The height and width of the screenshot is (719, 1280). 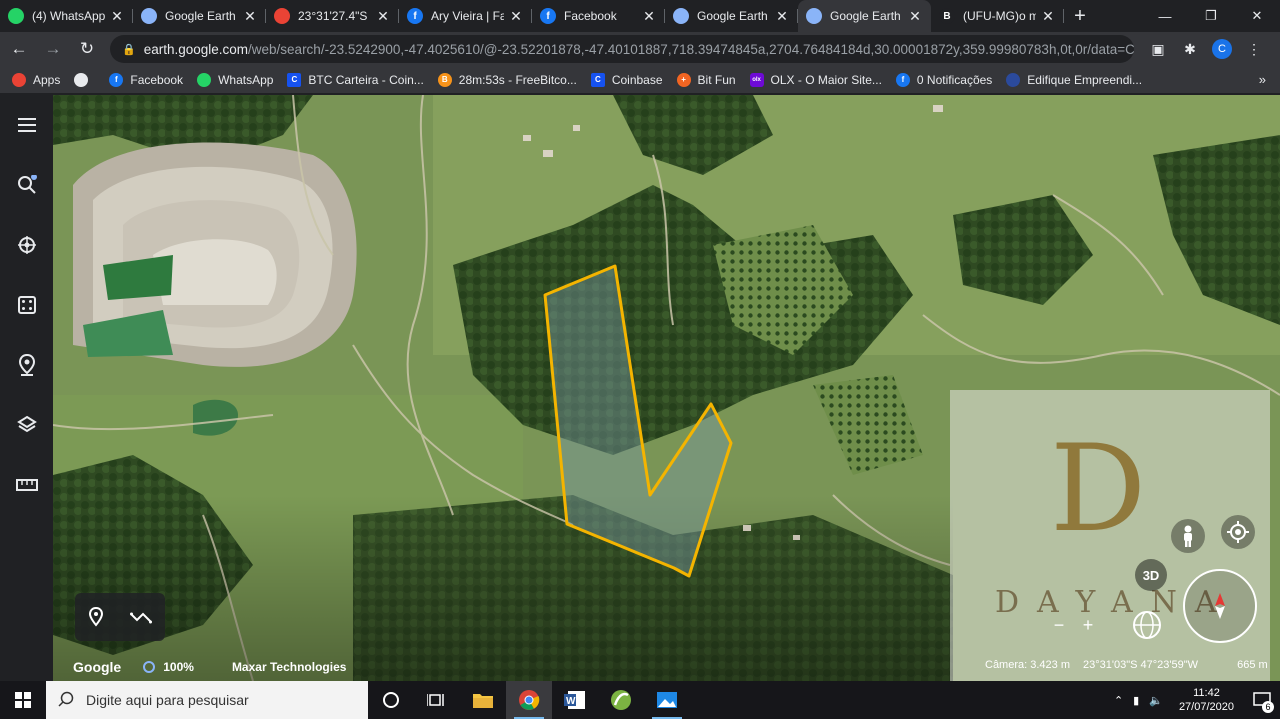 What do you see at coordinates (575, 700) in the screenshot?
I see `word-icon: W` at bounding box center [575, 700].